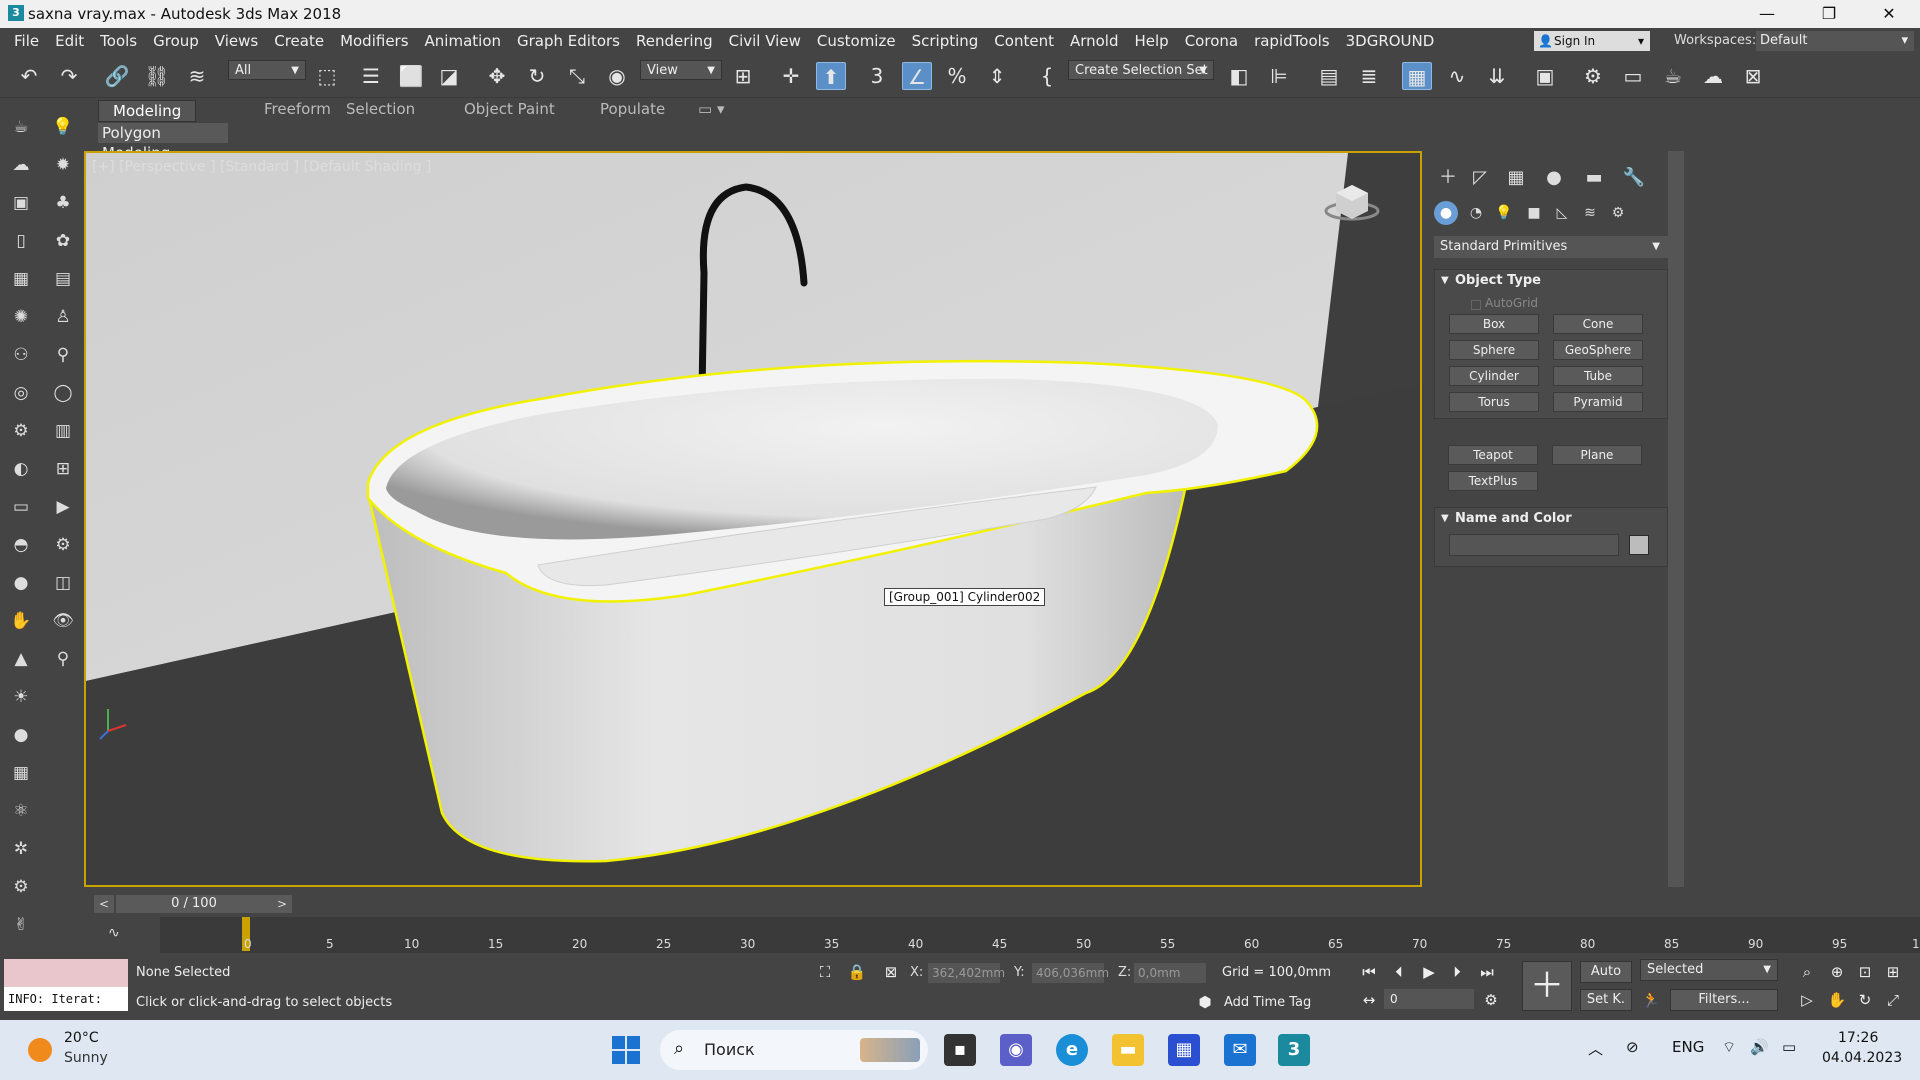 The image size is (1920, 1080). I want to click on next-frame-arrow-icon: >, so click(282, 904).